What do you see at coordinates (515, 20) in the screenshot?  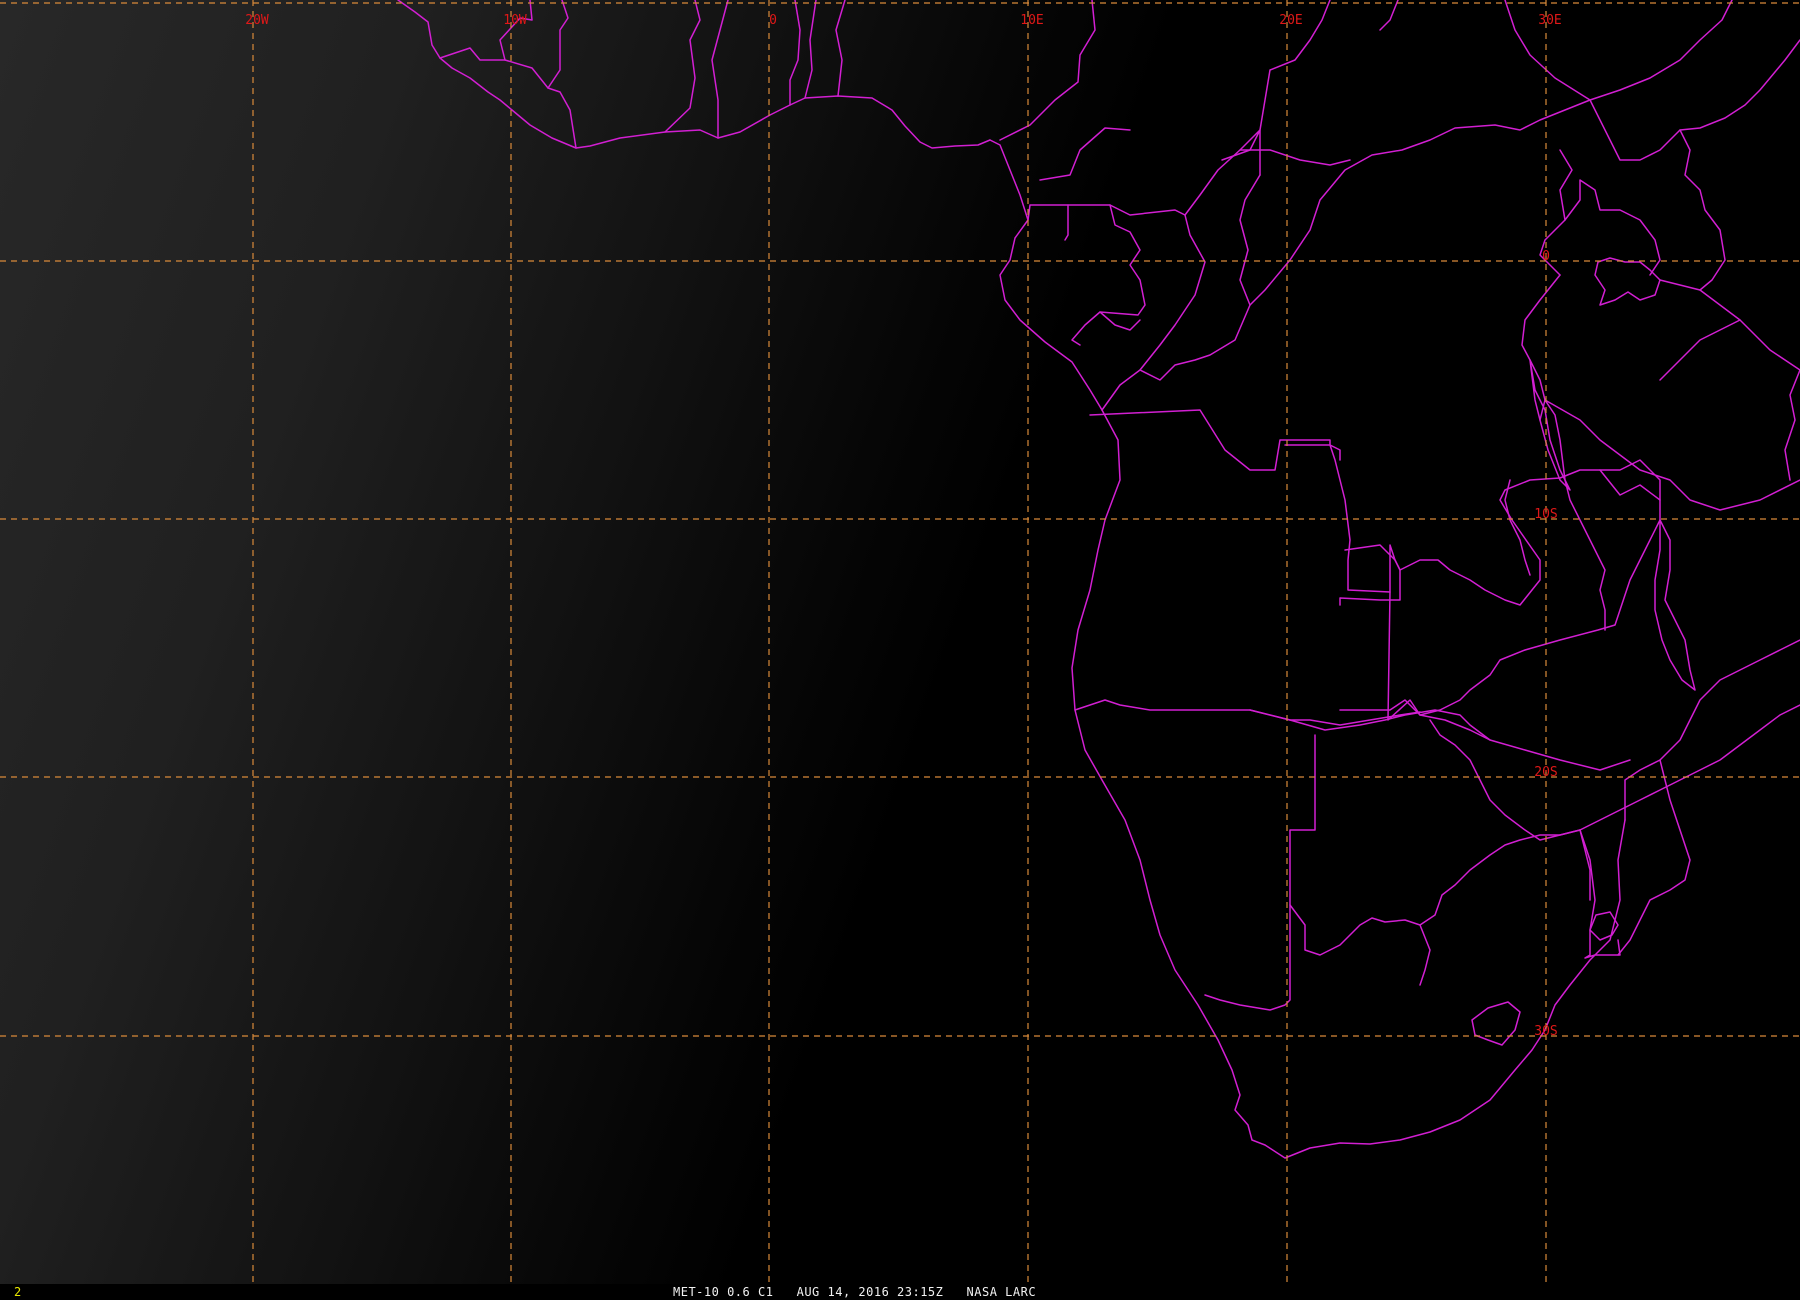 I see `longitude-label: 10W` at bounding box center [515, 20].